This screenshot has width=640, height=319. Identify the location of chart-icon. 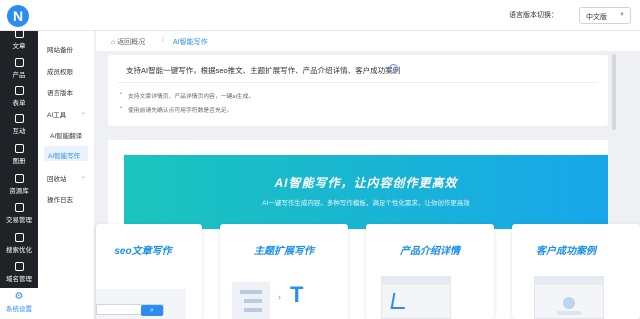
(399, 301).